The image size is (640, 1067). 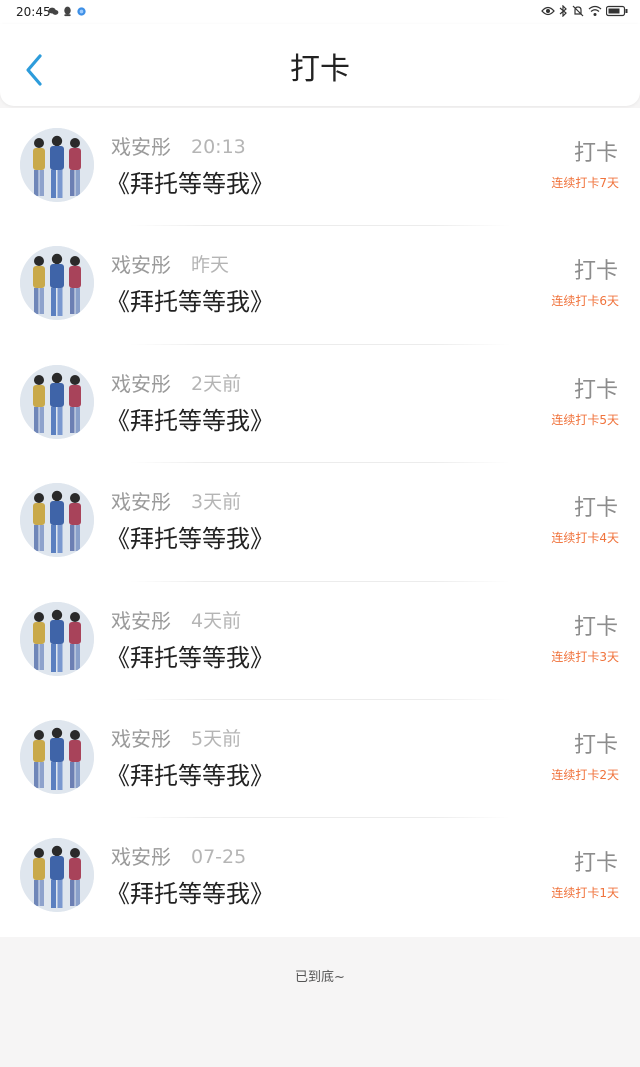 I want to click on streak-label: 连续打卡4天, so click(x=585, y=538).